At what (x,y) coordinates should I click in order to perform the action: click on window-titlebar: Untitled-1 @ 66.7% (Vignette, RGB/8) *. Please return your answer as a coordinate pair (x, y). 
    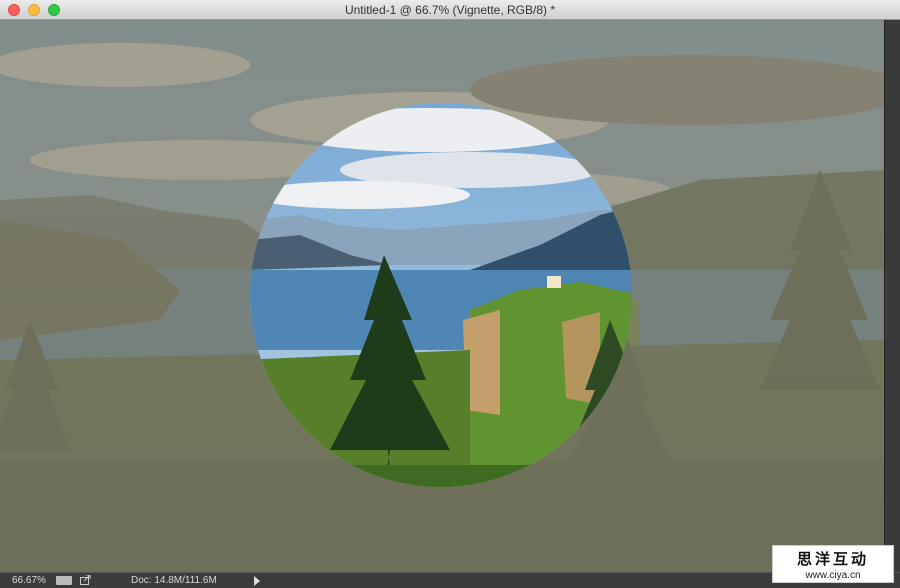
    Looking at the image, I should click on (450, 10).